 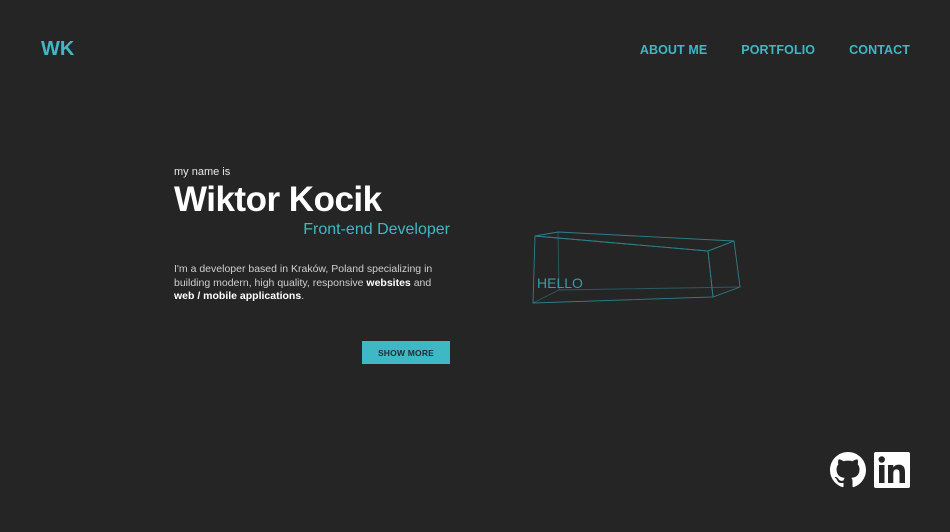 What do you see at coordinates (638, 270) in the screenshot?
I see `wireframe-box: HELLO` at bounding box center [638, 270].